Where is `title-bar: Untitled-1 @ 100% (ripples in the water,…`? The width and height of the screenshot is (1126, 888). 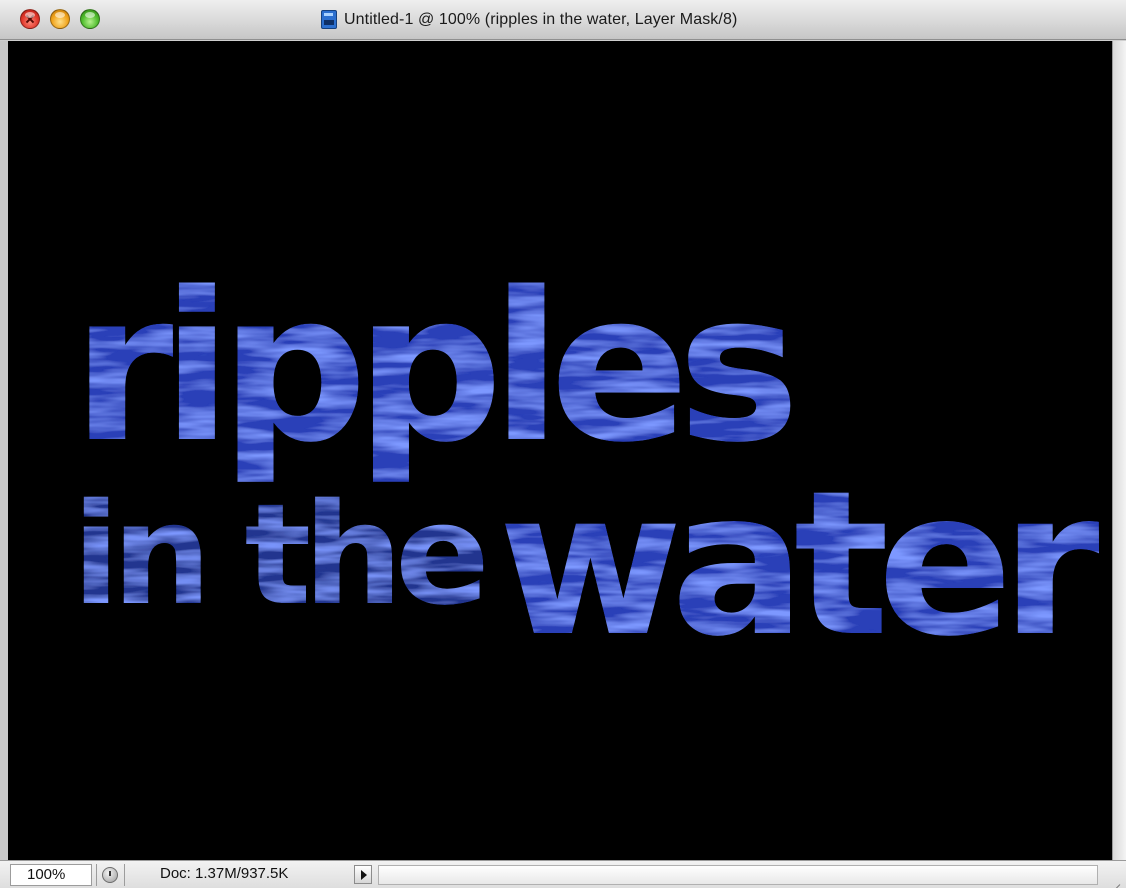 title-bar: Untitled-1 @ 100% (ripples in the water,… is located at coordinates (563, 20).